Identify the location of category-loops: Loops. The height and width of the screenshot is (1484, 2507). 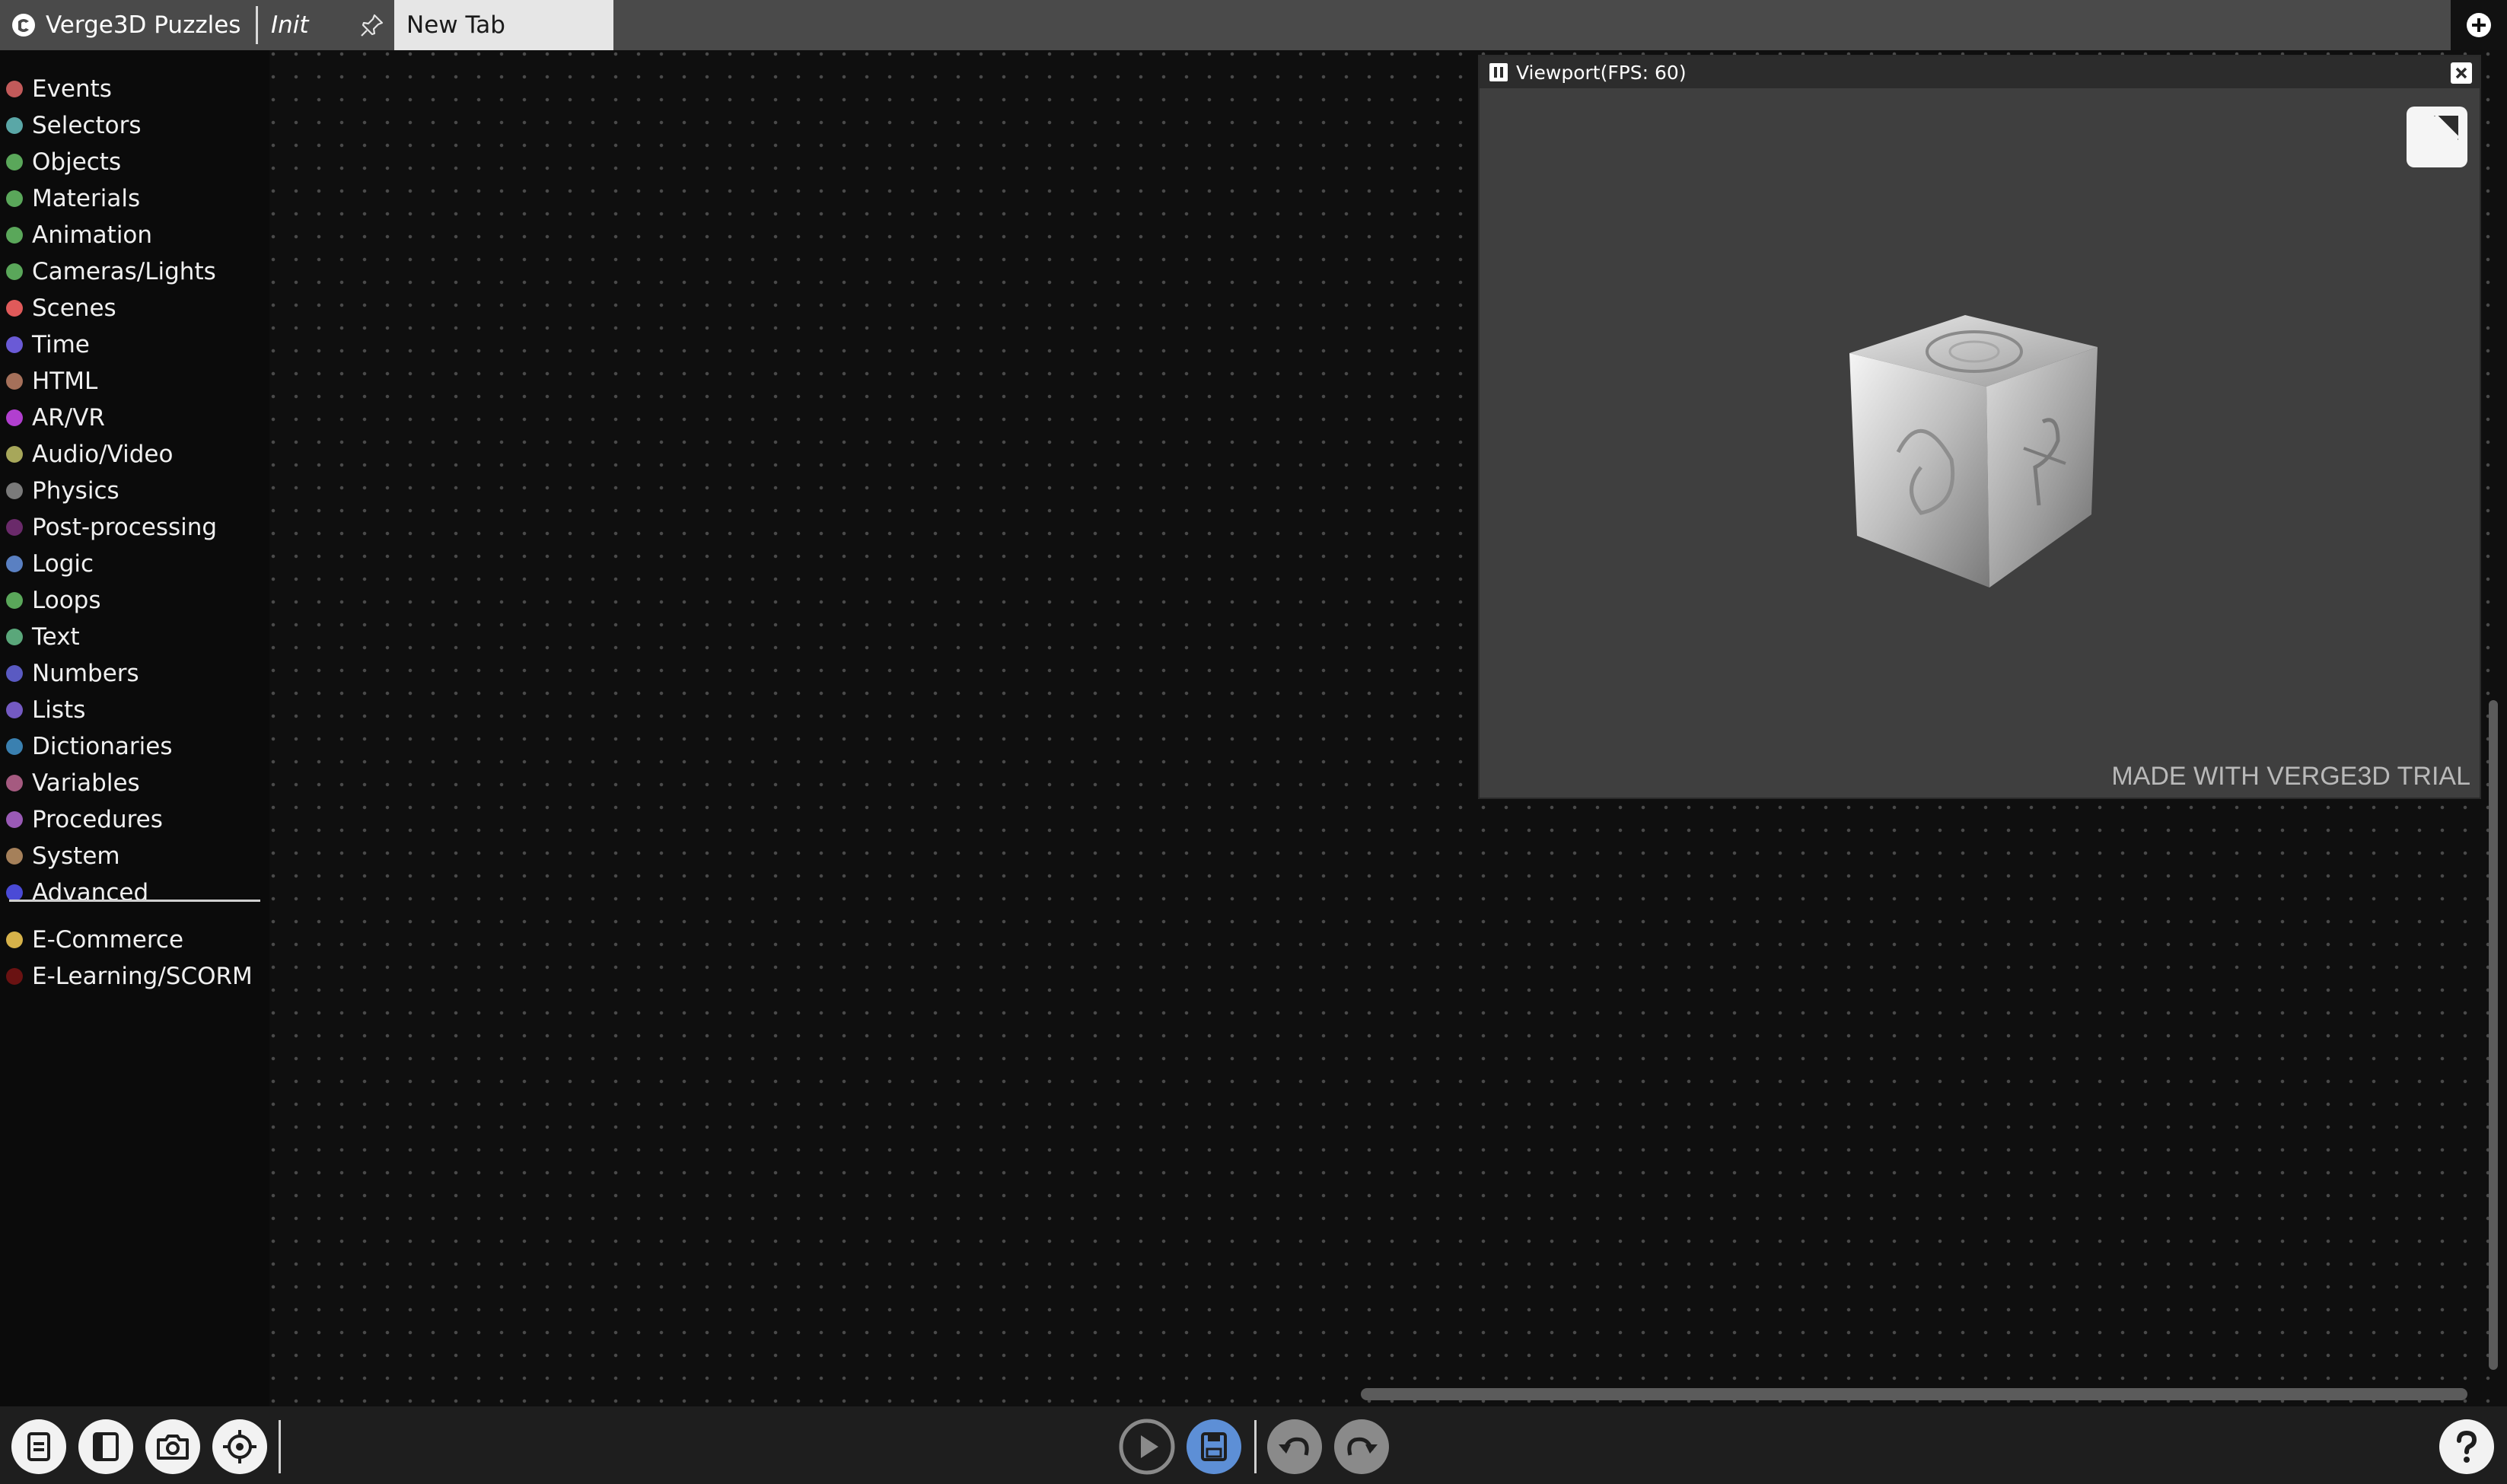
(134, 600).